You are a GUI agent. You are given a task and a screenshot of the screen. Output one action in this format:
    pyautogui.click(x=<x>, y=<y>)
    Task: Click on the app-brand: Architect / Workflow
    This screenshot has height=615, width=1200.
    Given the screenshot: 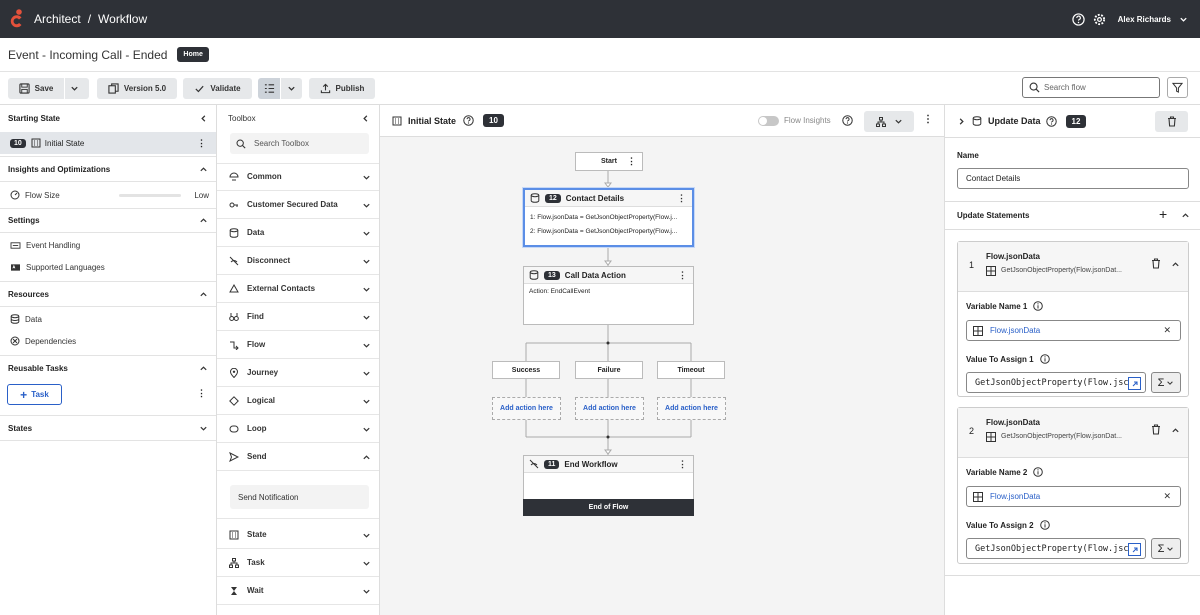 What is the action you would take?
    pyautogui.click(x=73, y=19)
    